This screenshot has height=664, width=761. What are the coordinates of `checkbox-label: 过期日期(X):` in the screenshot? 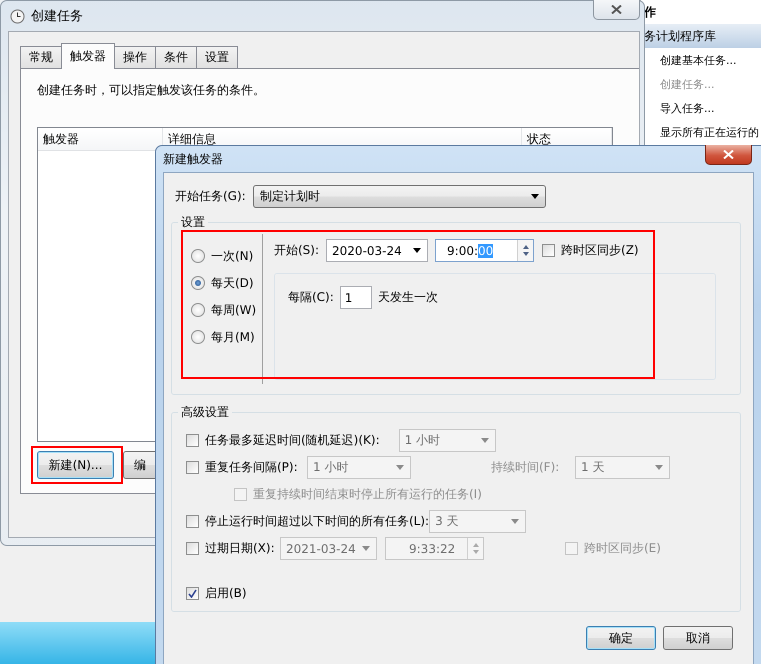 It's located at (240, 548).